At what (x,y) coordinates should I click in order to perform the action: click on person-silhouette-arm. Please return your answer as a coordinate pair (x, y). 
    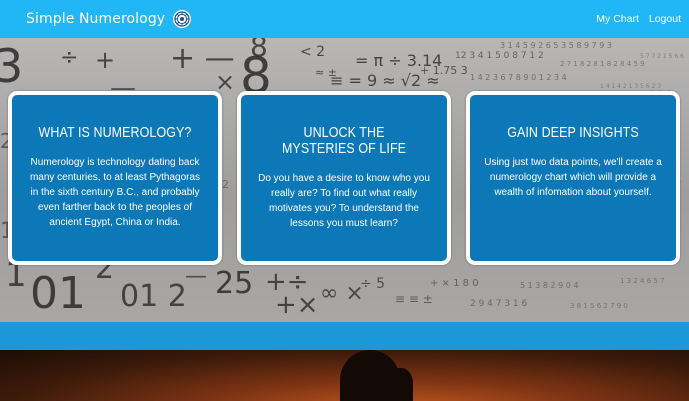
    Looking at the image, I should click on (399, 384).